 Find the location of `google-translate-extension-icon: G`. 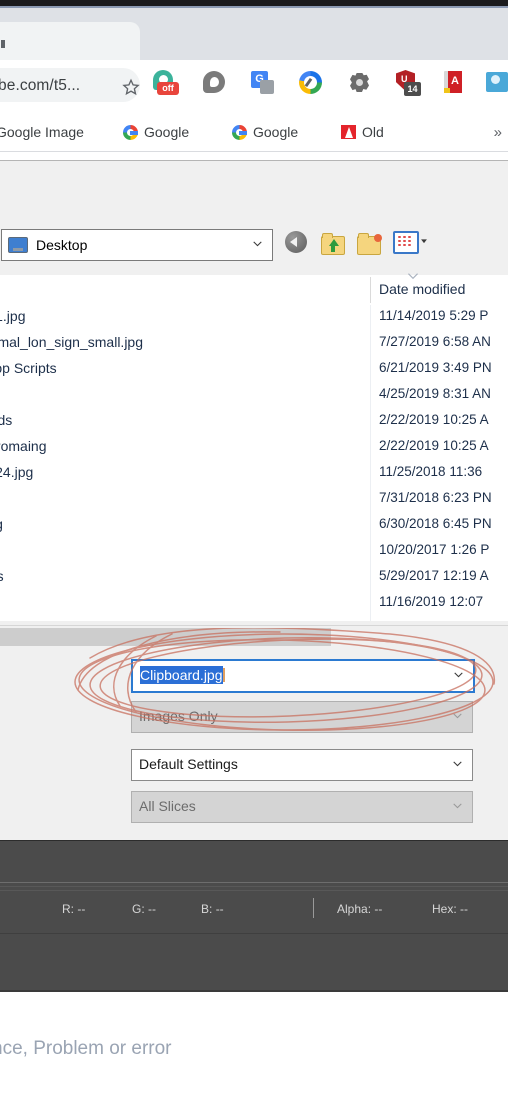

google-translate-extension-icon: G is located at coordinates (263, 83).